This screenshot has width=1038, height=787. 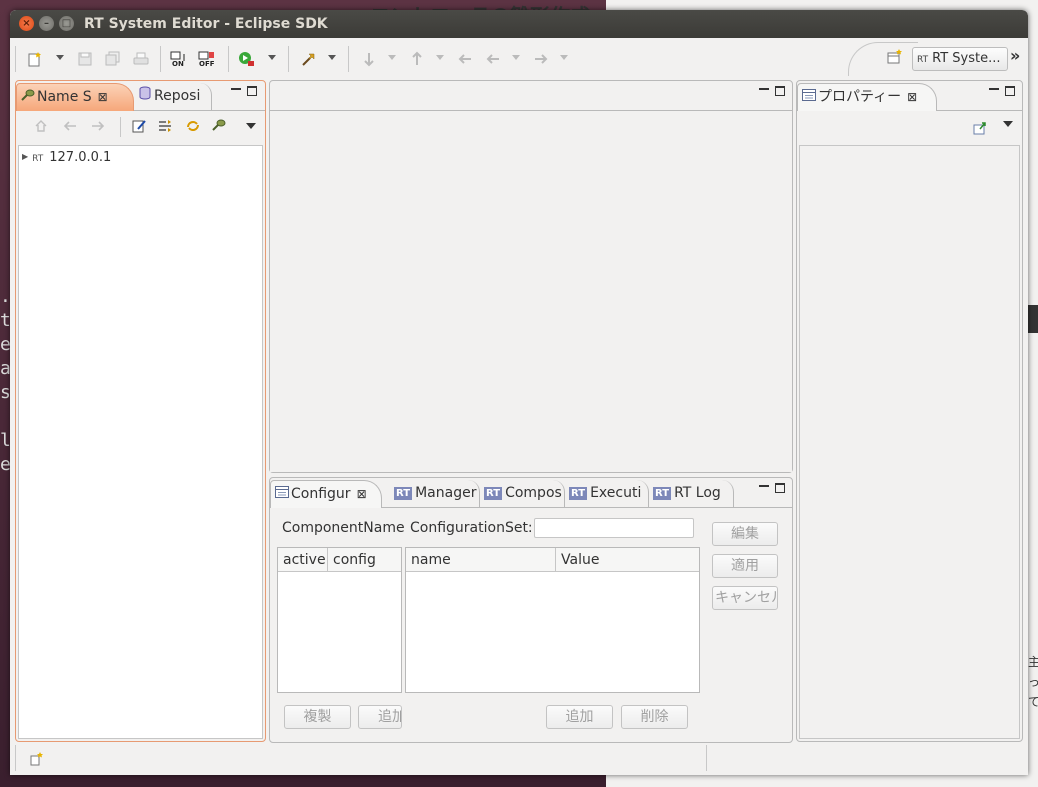 What do you see at coordinates (745, 534) in the screenshot?
I see `edit-button: 編集` at bounding box center [745, 534].